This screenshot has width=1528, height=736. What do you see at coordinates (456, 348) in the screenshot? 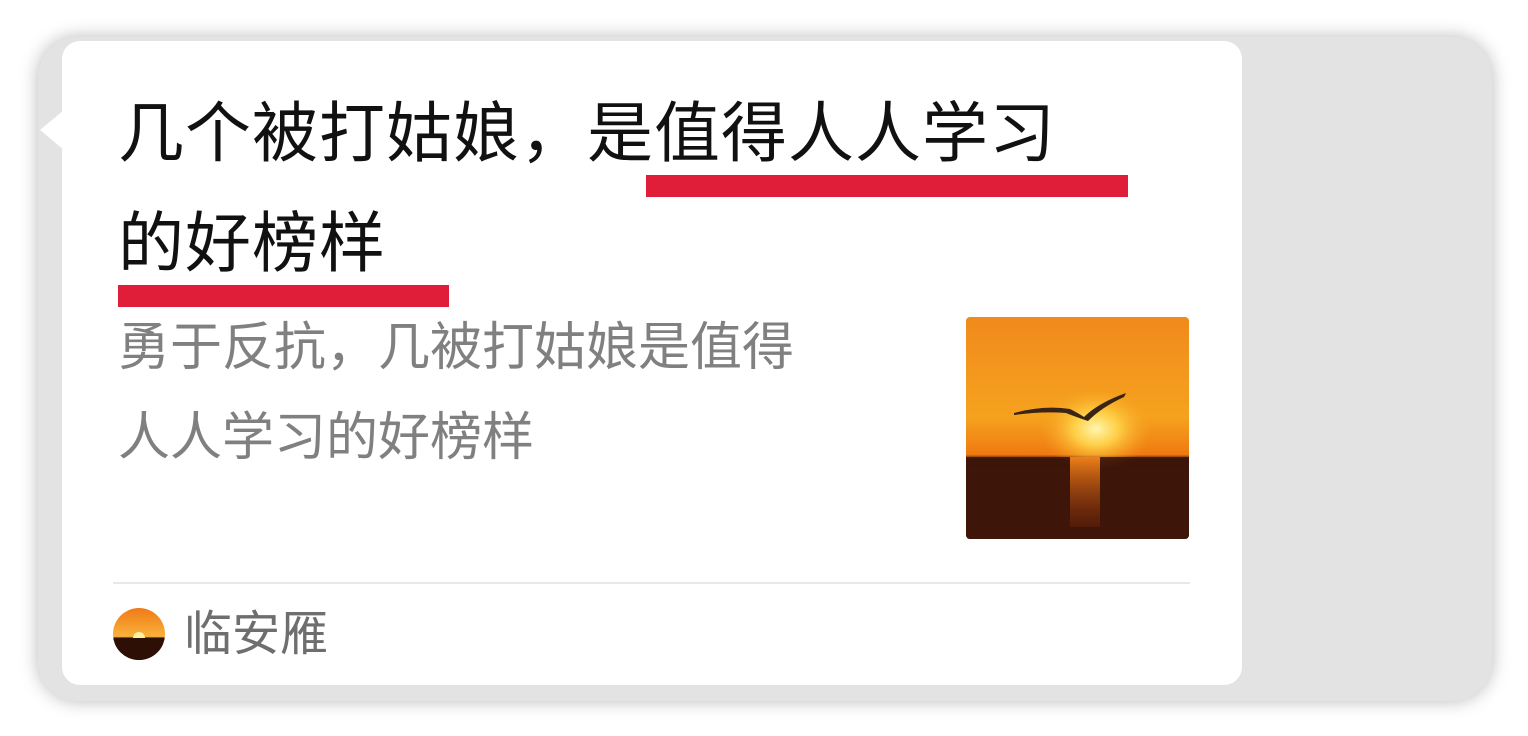
I see `card-description-line-1: 勇于反抗，几被打姑娘是值得` at bounding box center [456, 348].